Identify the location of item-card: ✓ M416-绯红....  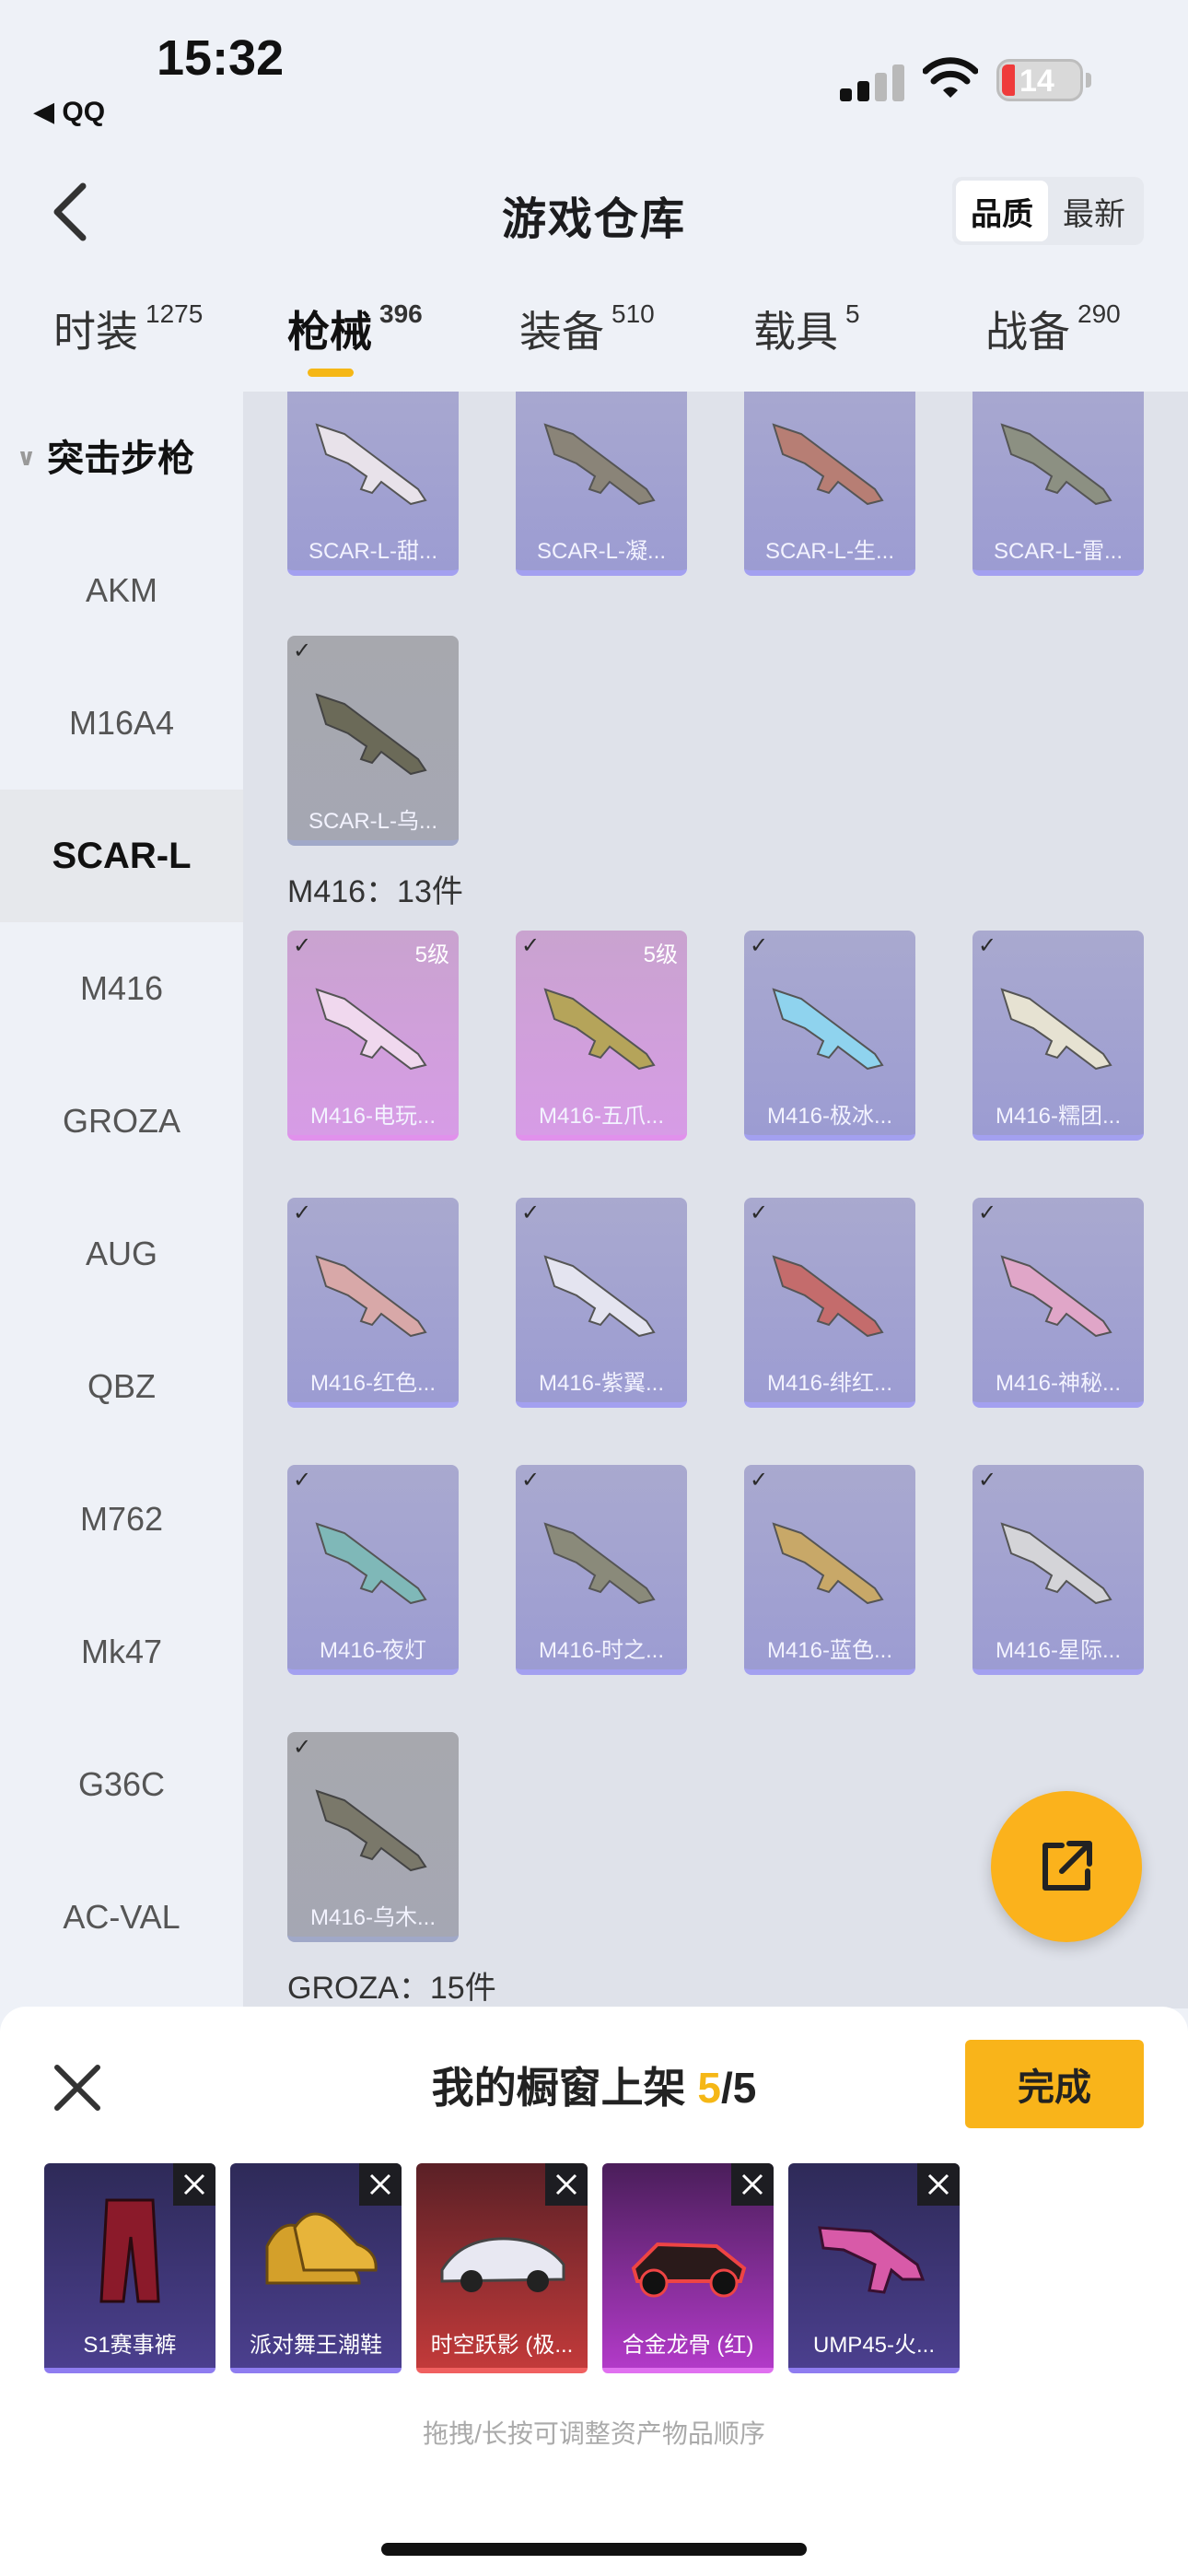
(829, 1303).